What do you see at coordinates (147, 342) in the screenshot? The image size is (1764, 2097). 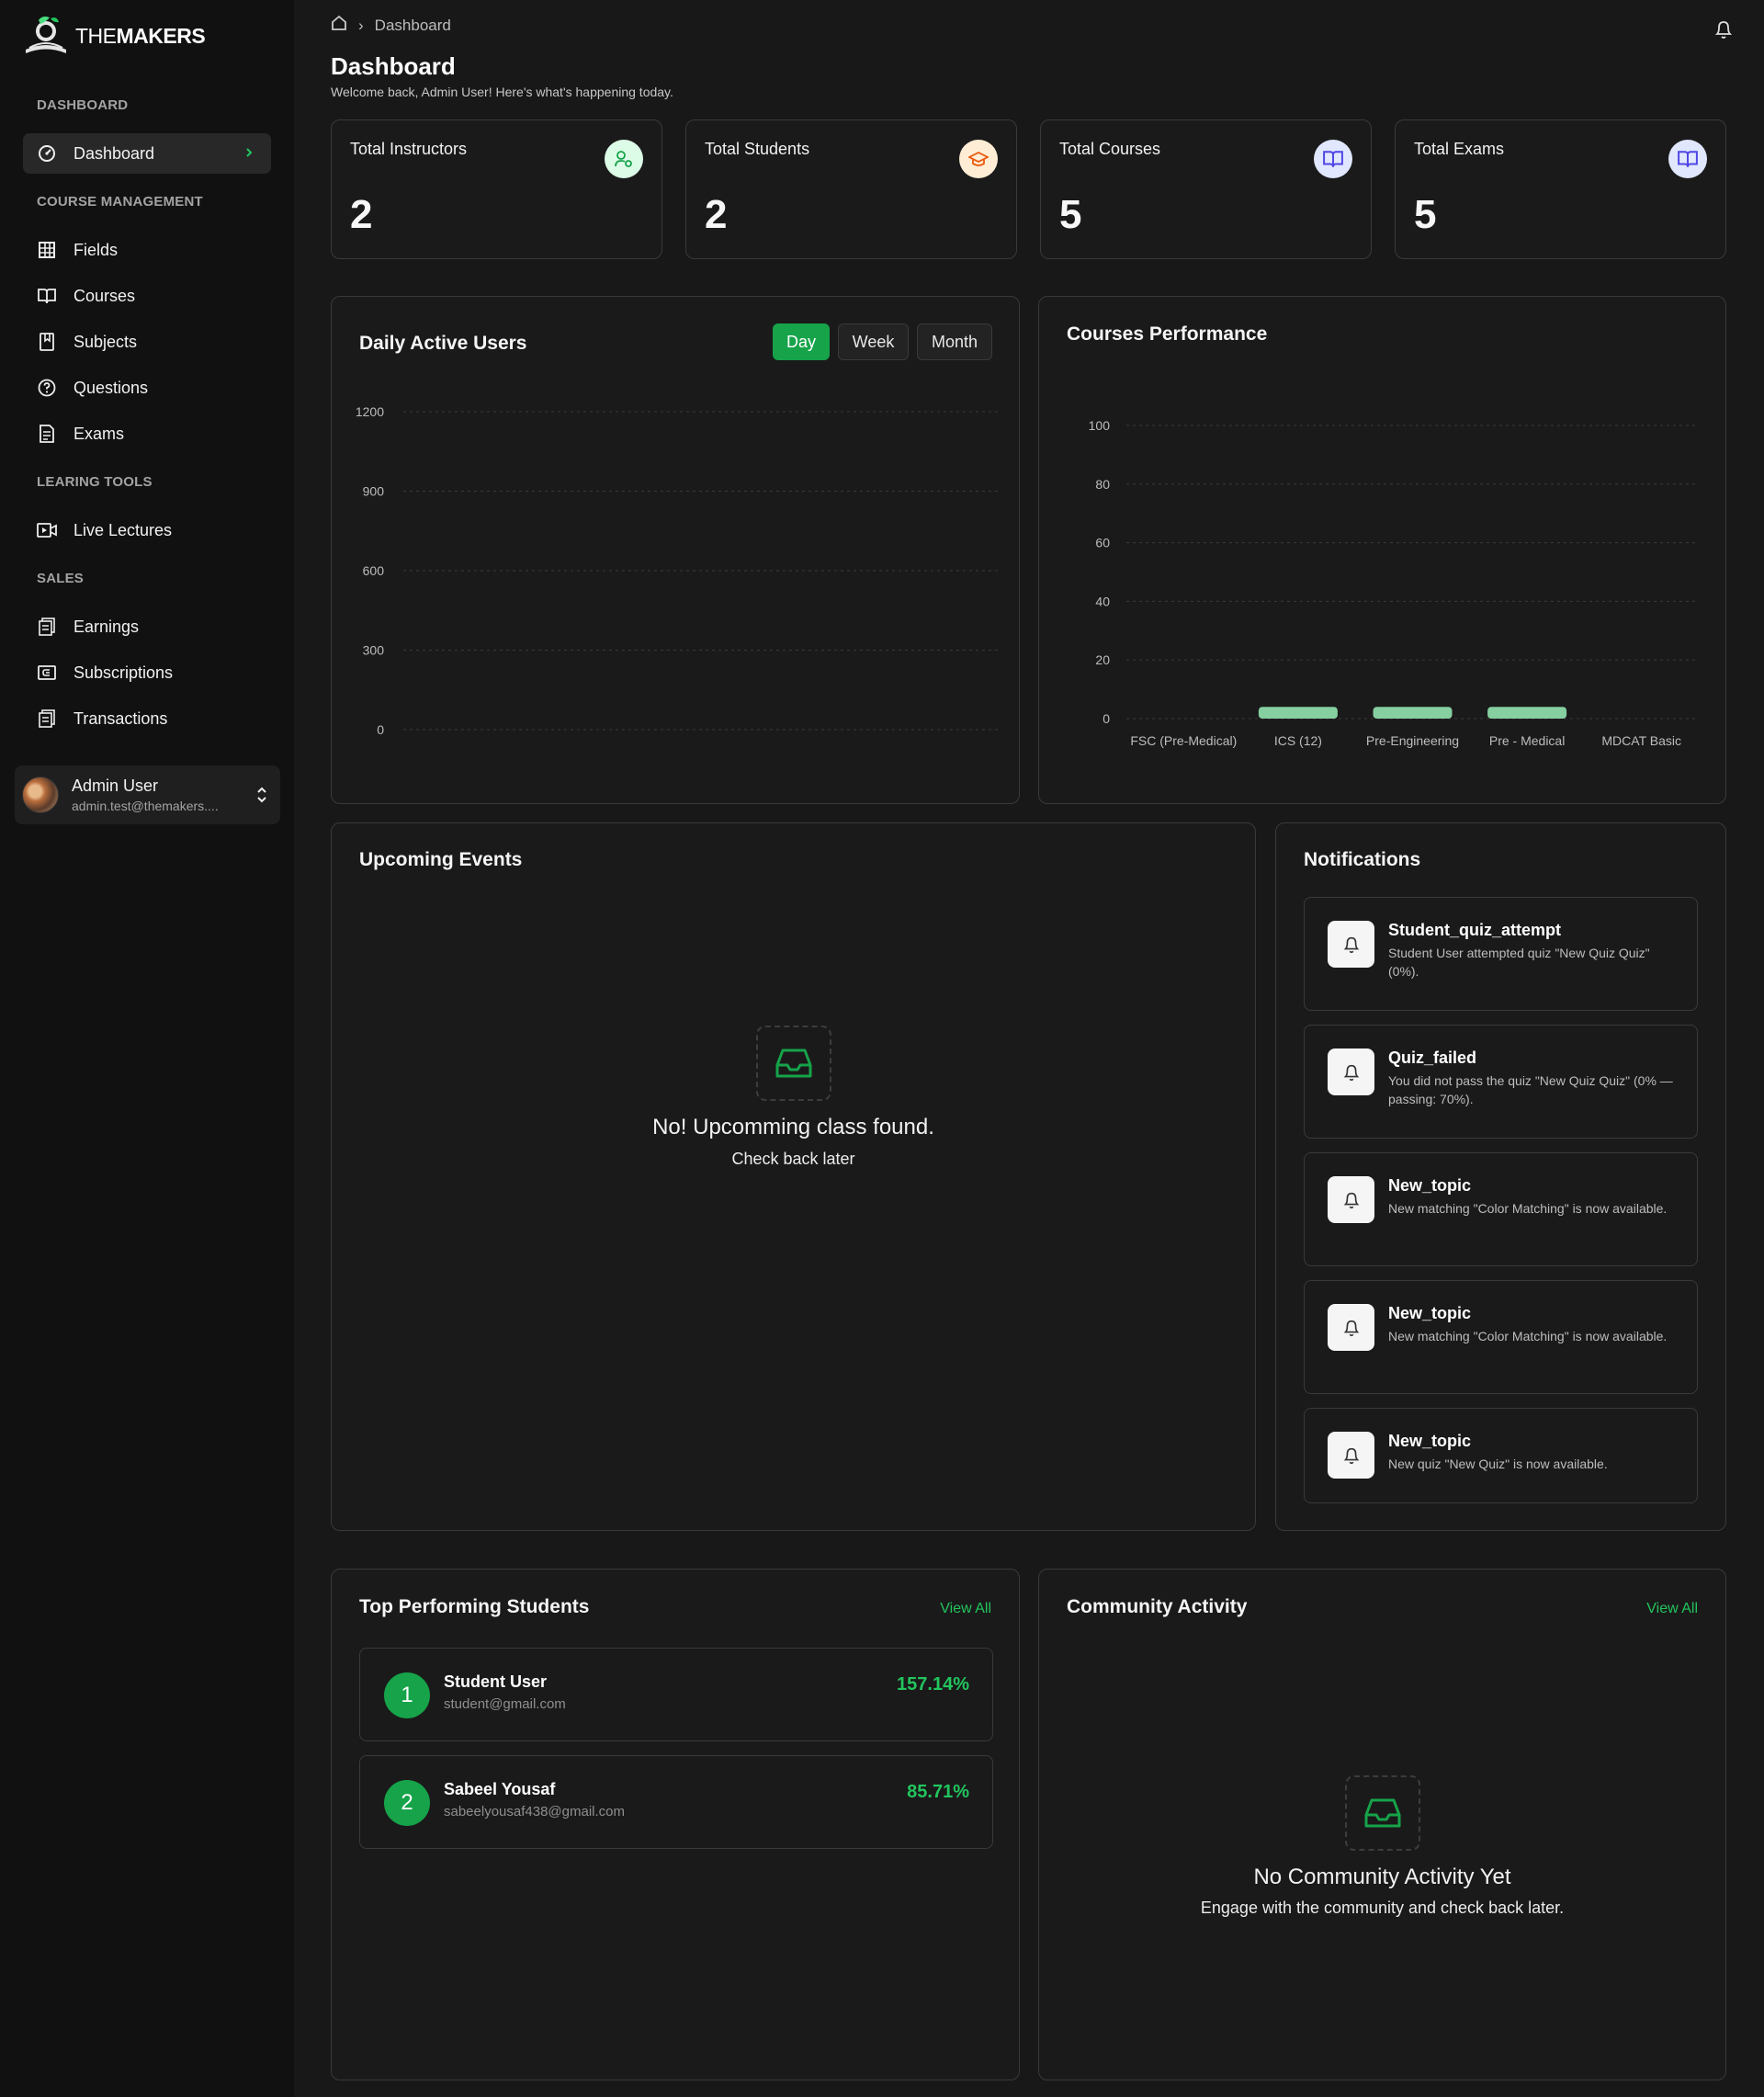 I see `sidebar-item-subjects: Subjects` at bounding box center [147, 342].